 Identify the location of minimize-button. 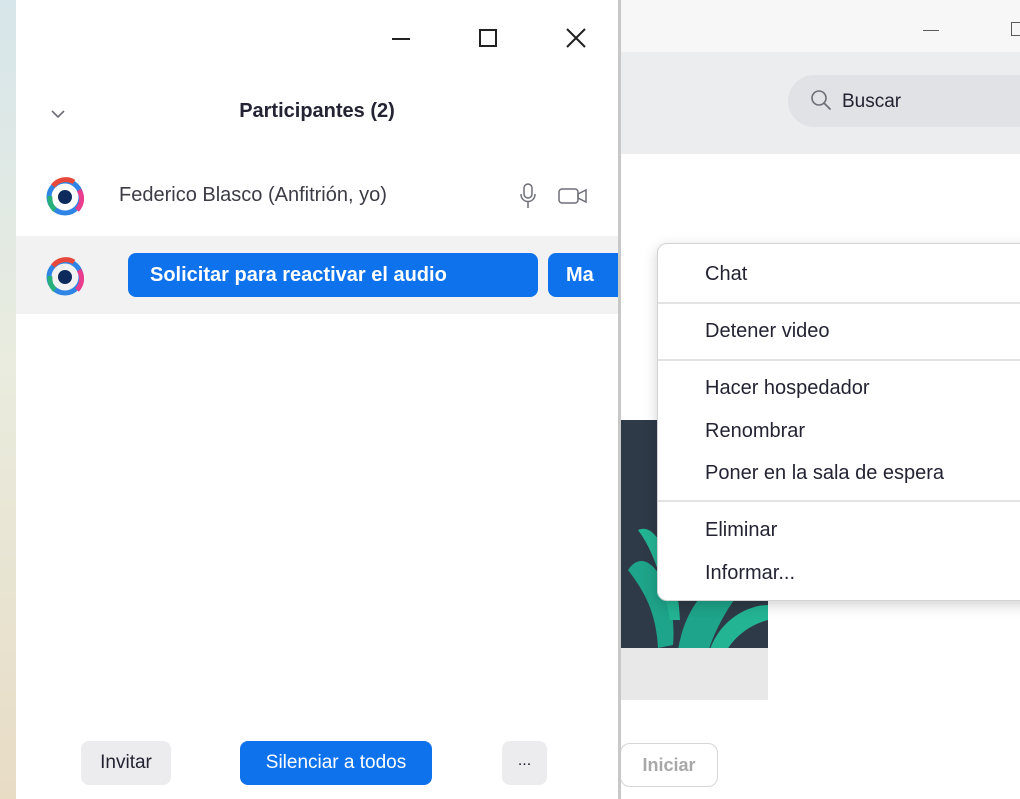
(401, 39).